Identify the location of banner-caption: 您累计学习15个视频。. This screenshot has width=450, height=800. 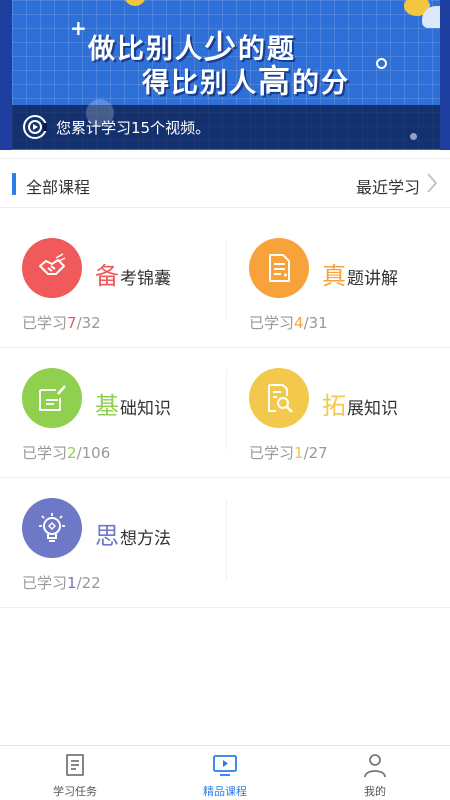
(226, 124).